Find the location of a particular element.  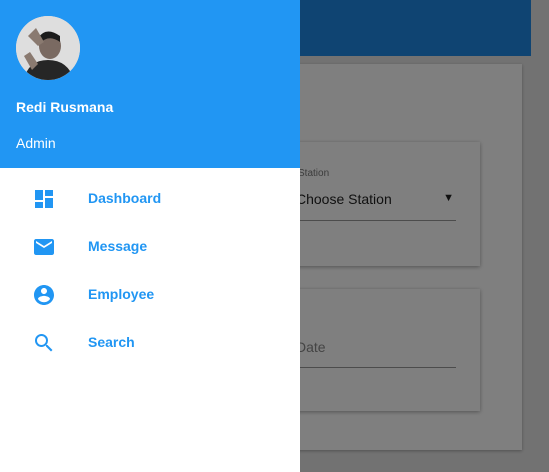

menu-item-label: Search is located at coordinates (111, 342).